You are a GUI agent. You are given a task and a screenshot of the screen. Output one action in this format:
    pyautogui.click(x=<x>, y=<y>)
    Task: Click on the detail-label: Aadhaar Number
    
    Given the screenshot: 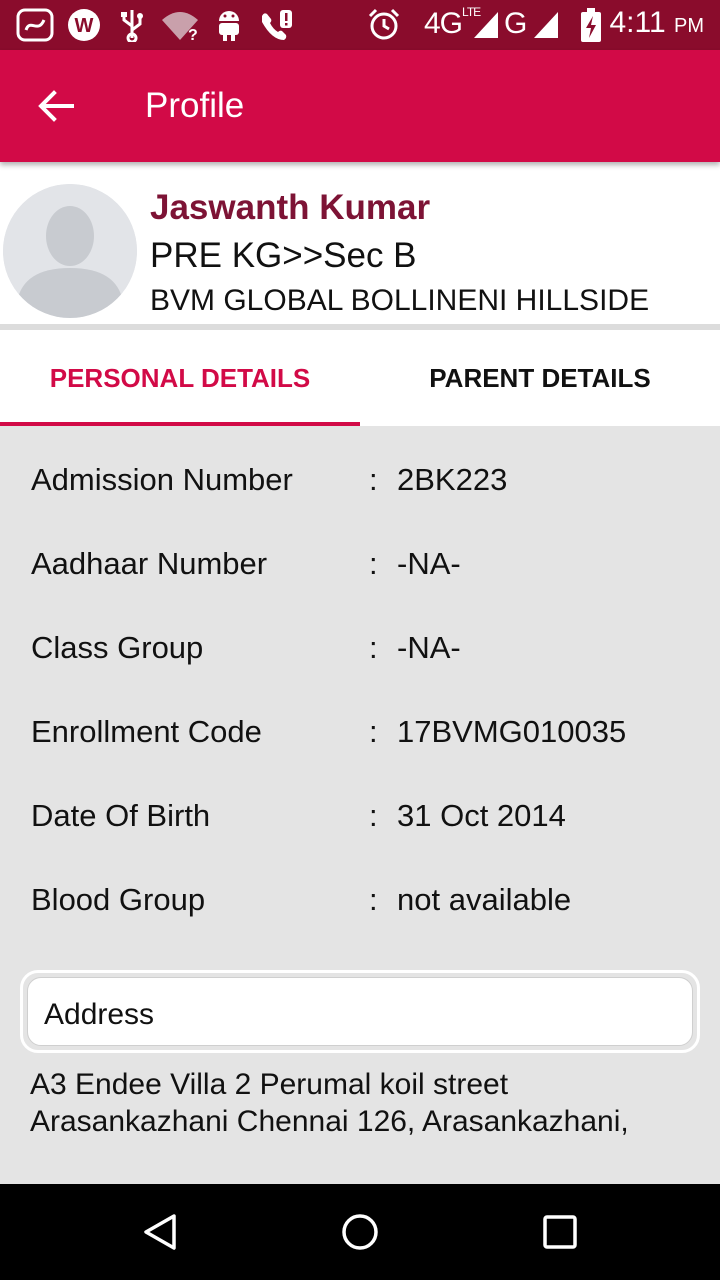 What is the action you would take?
    pyautogui.click(x=149, y=563)
    